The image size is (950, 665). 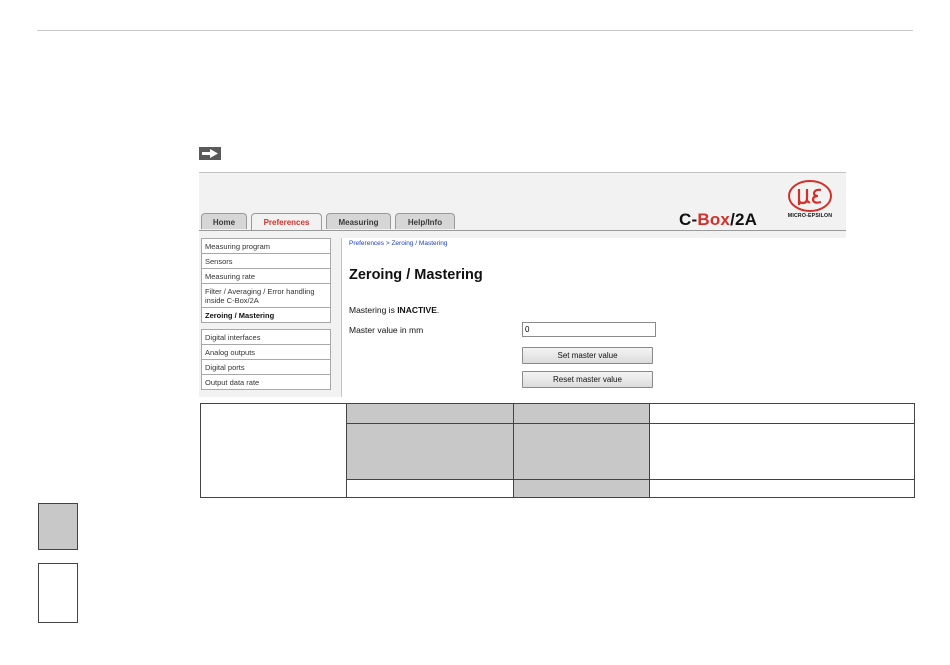 I want to click on sidebar-item-measuring-program: Measuring program, so click(x=266, y=246).